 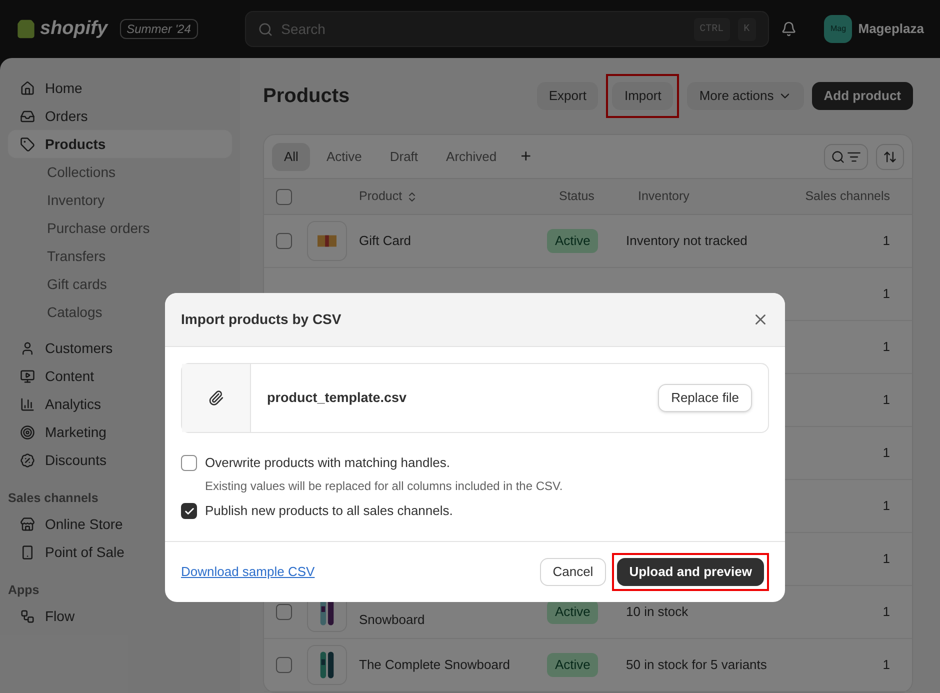 I want to click on sidebar-subitem: Transfers, so click(x=120, y=256).